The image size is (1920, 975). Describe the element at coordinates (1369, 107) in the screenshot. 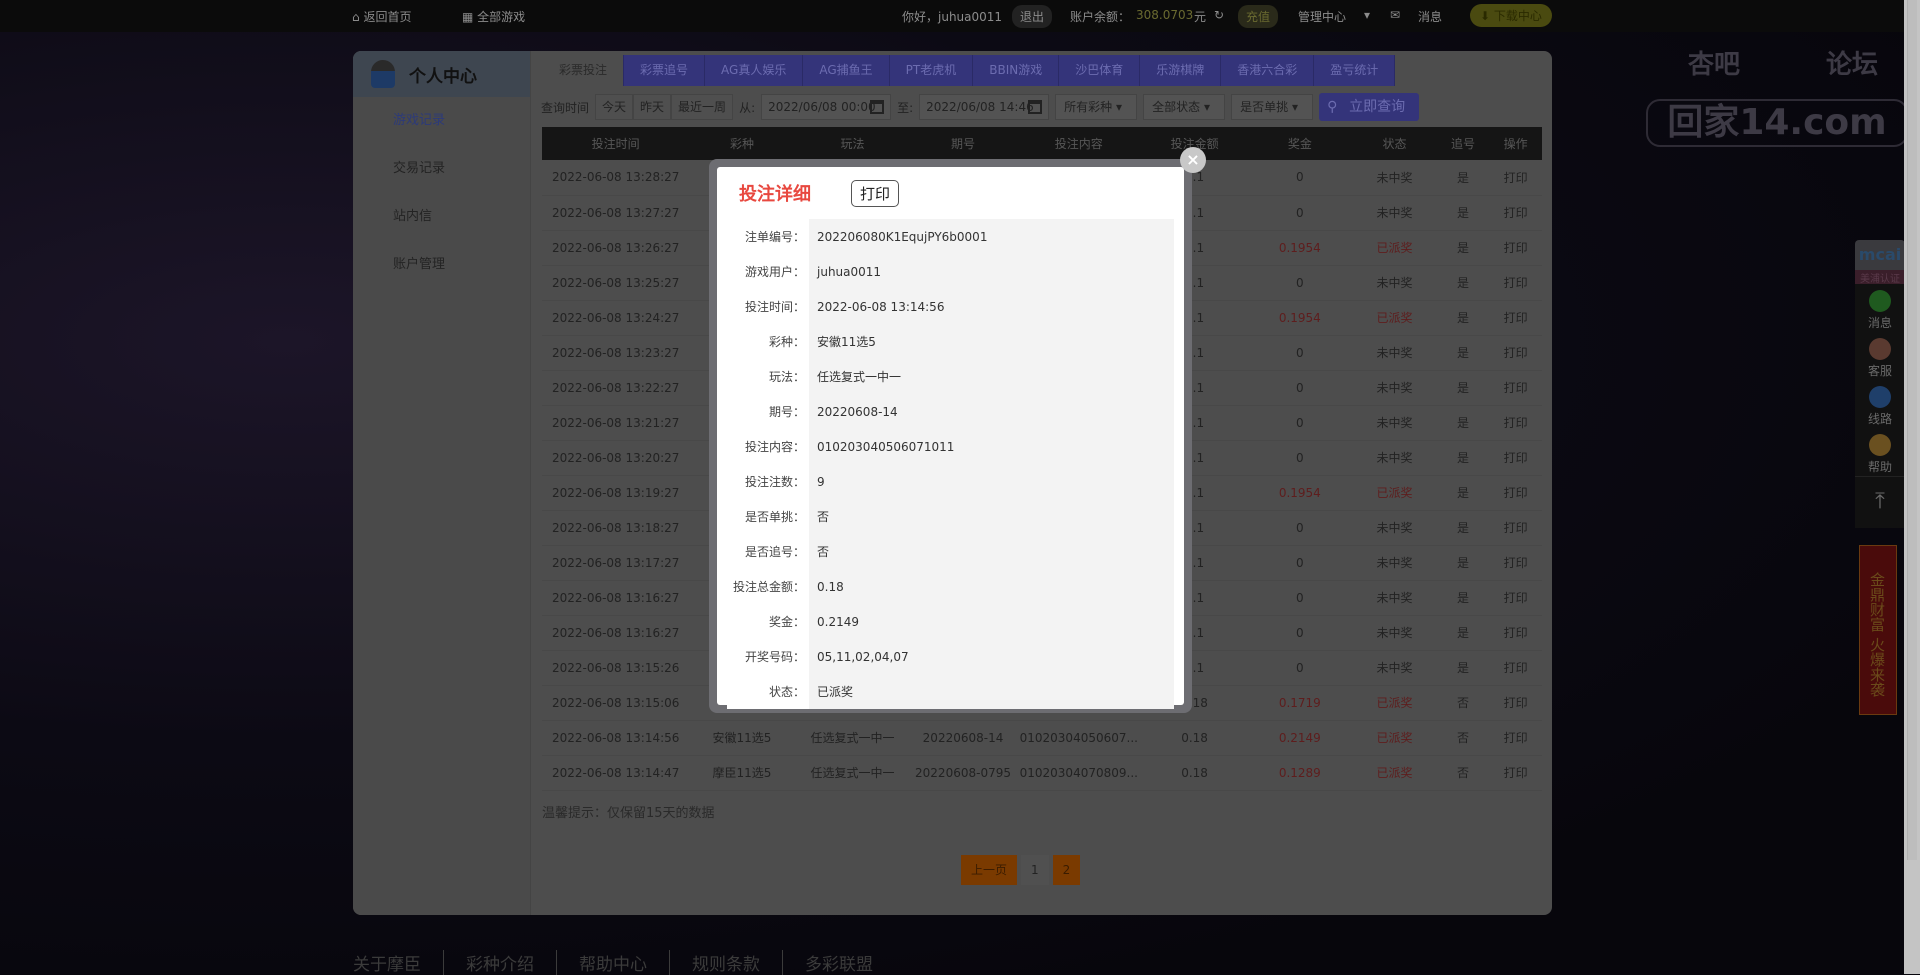

I see `query-button: ⚲ 立即查询` at that location.